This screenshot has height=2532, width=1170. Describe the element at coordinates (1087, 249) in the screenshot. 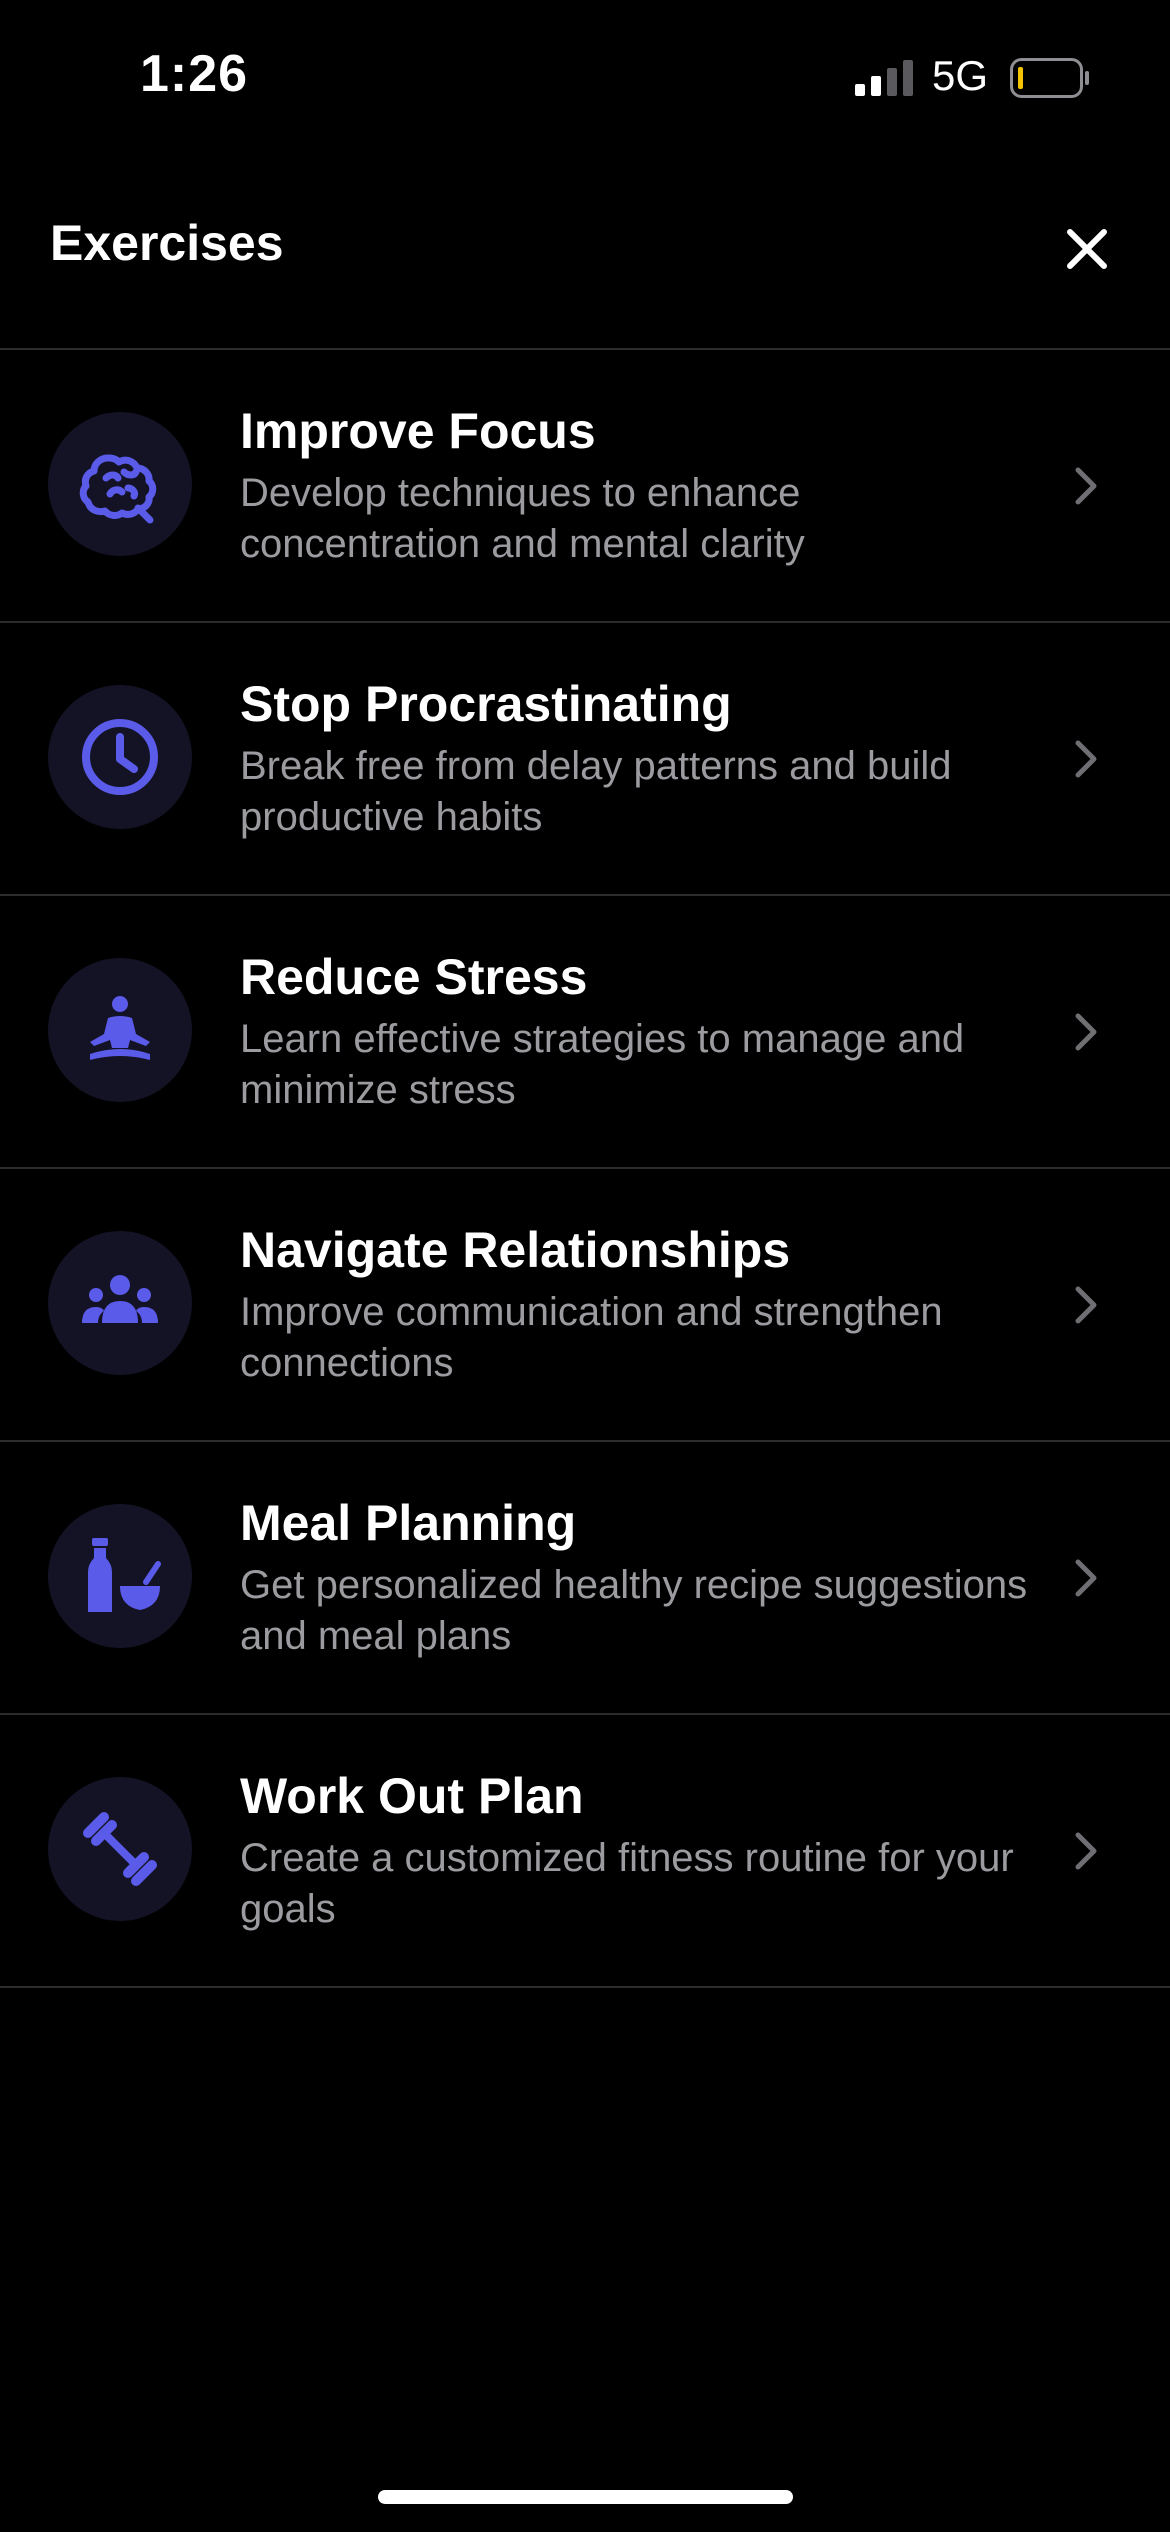

I see `close-button` at that location.